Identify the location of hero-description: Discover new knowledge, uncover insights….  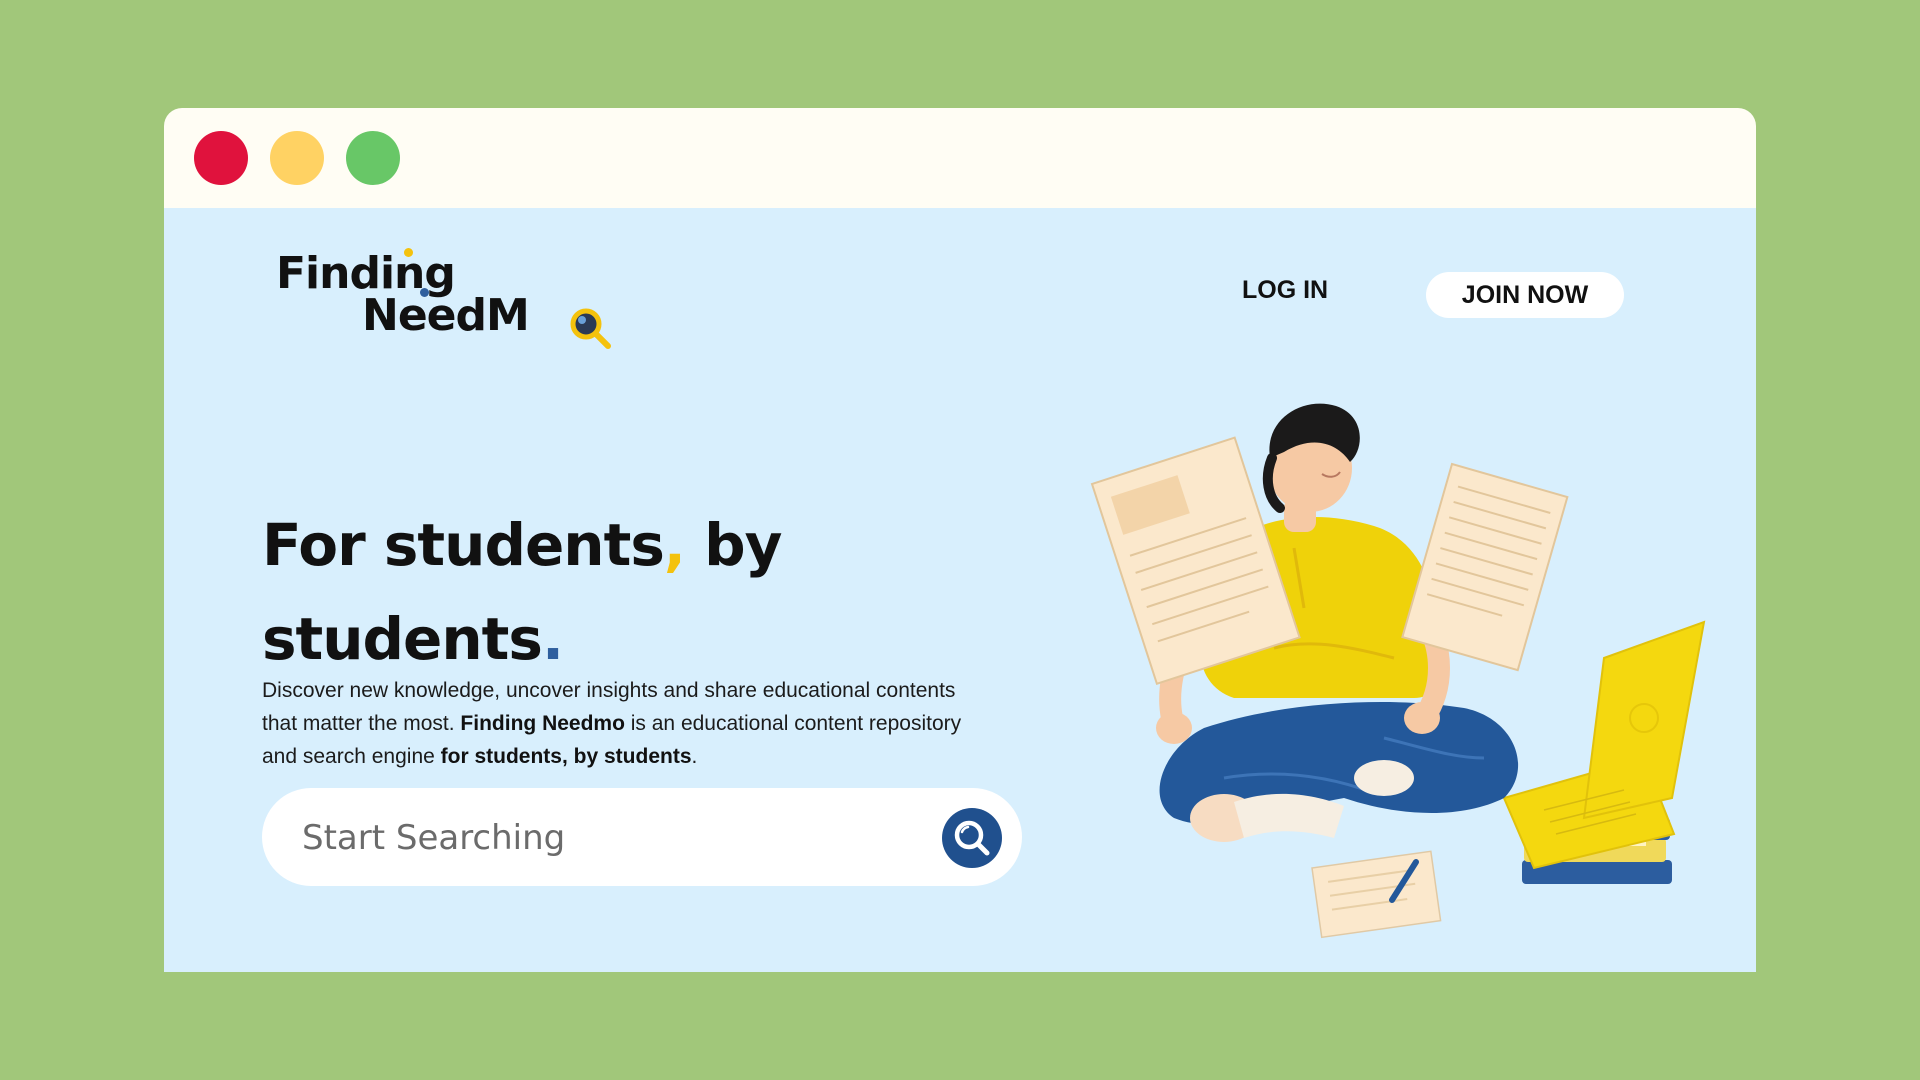
(622, 723).